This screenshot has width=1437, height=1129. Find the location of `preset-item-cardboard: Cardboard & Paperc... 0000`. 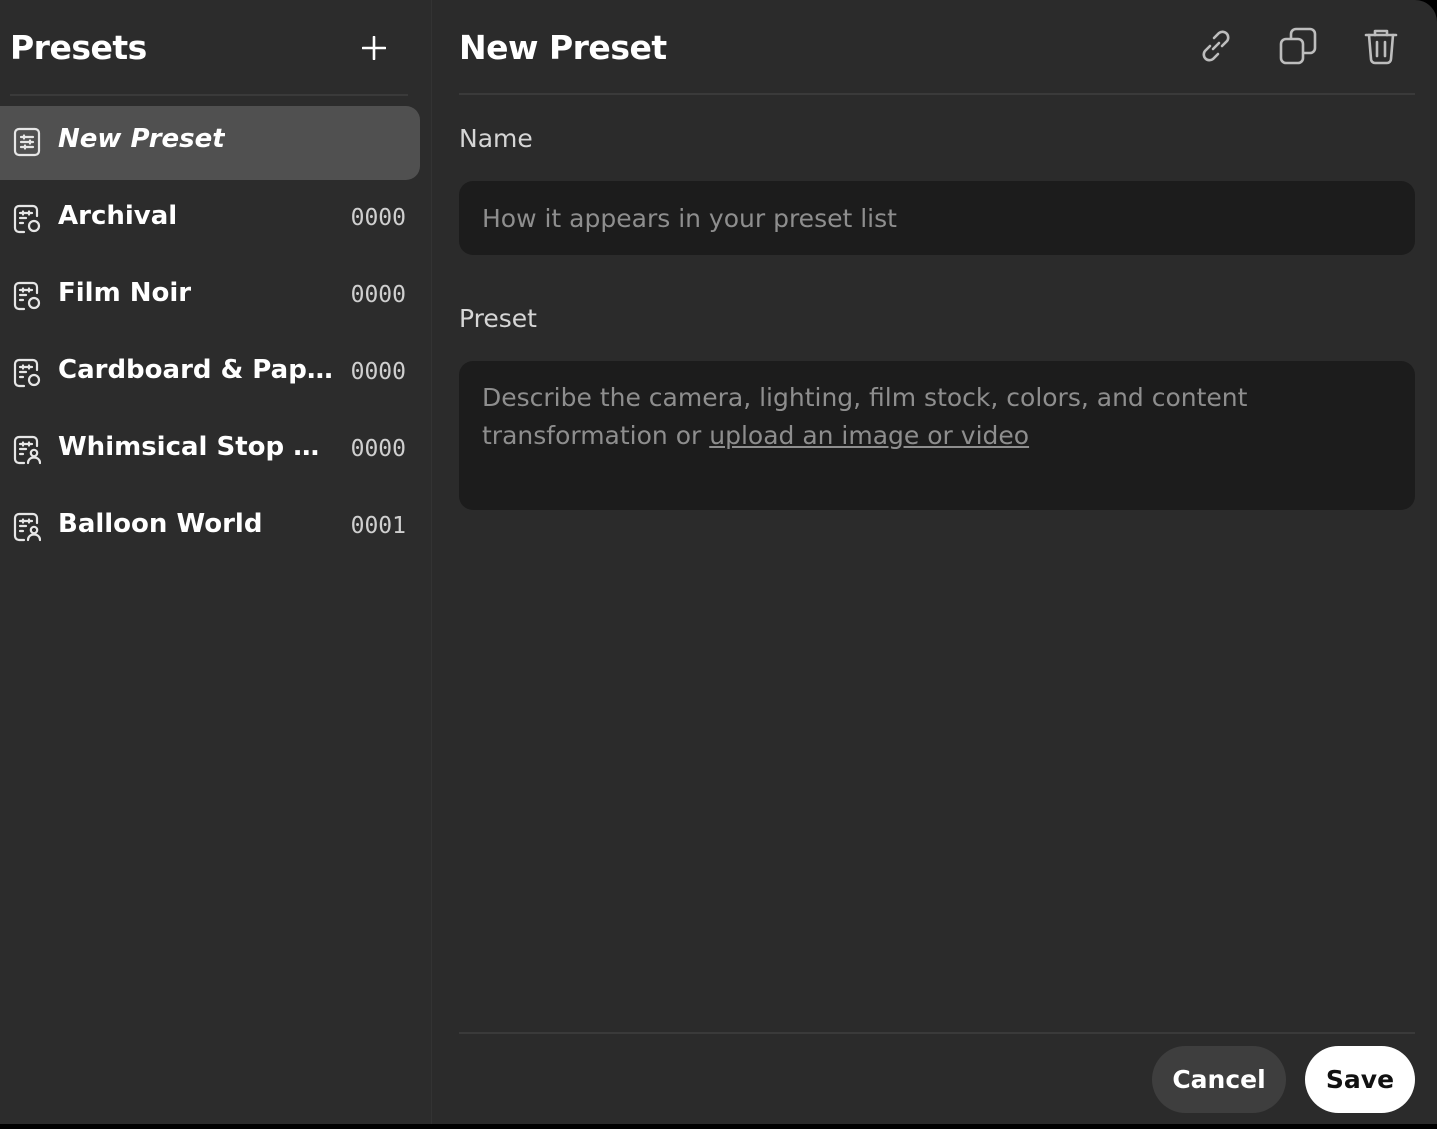

preset-item-cardboard: Cardboard & Paperc... 0000 is located at coordinates (210, 374).